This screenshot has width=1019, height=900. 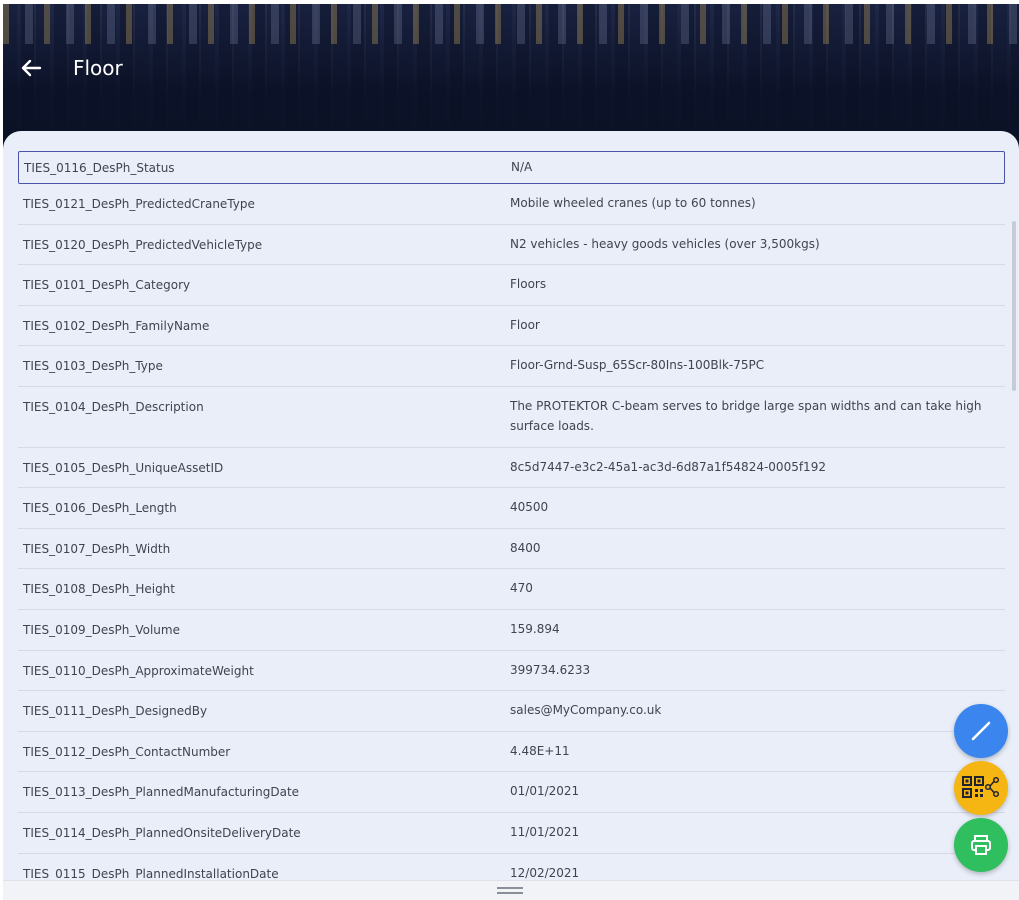 What do you see at coordinates (127, 751) in the screenshot?
I see `property-key: TIES_0112_DesPh_ContactNumber` at bounding box center [127, 751].